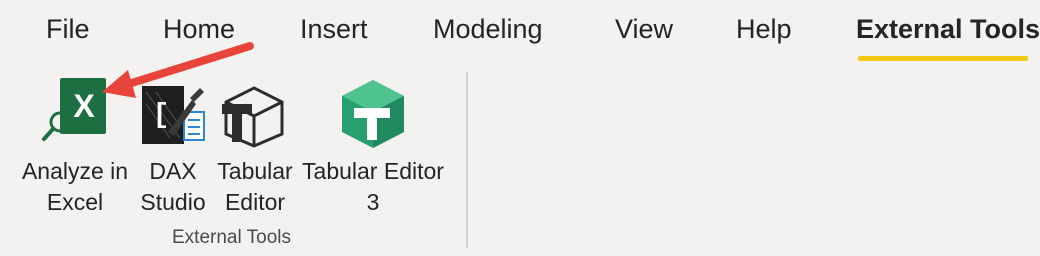 This screenshot has height=256, width=1040. Describe the element at coordinates (644, 29) in the screenshot. I see `tab-view: View` at that location.